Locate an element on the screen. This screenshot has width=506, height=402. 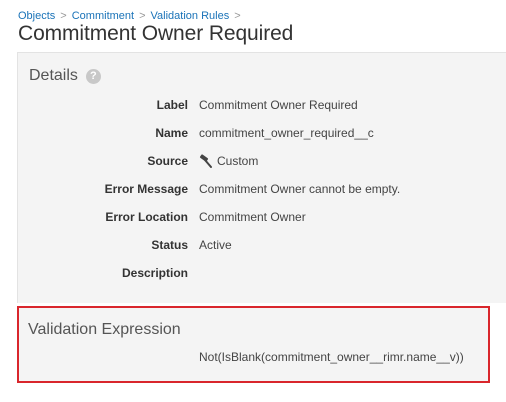
field-row-status: Status Active is located at coordinates (262, 245).